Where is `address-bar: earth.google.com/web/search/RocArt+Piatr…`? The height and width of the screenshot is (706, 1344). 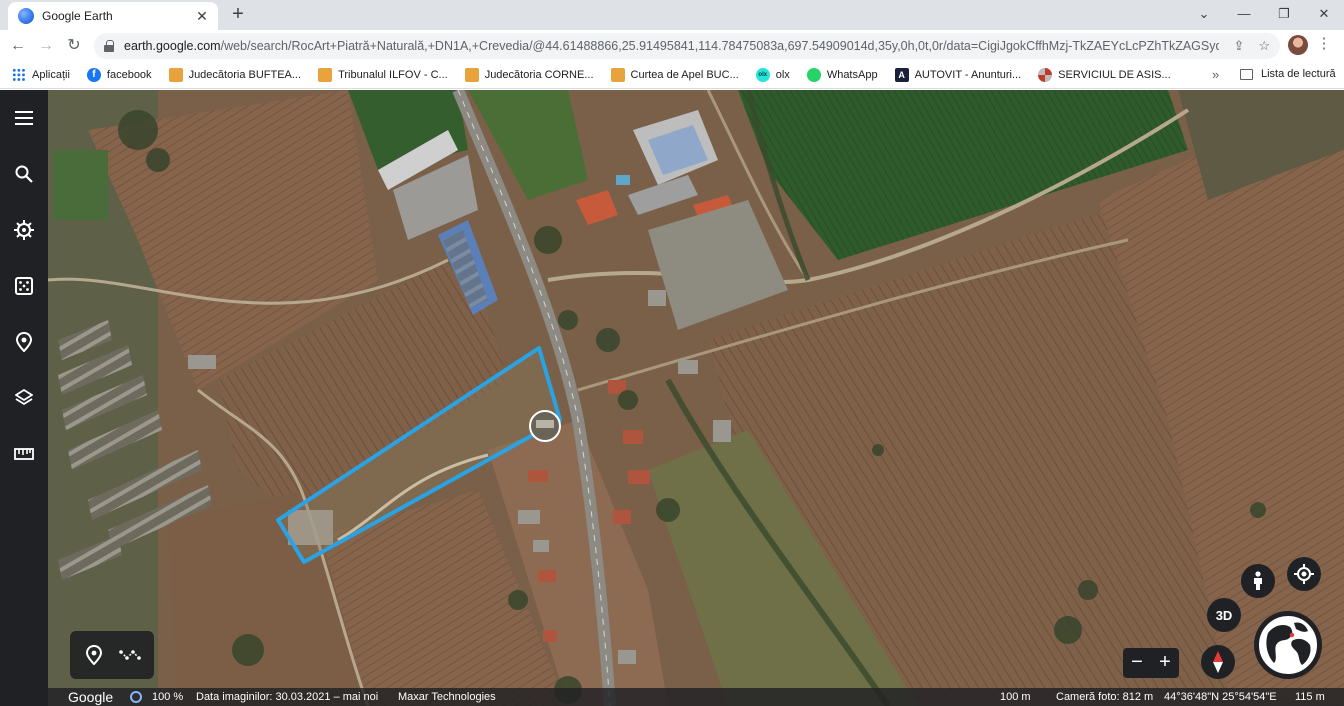 address-bar: earth.google.com/web/search/RocArt+Piatr… is located at coordinates (687, 46).